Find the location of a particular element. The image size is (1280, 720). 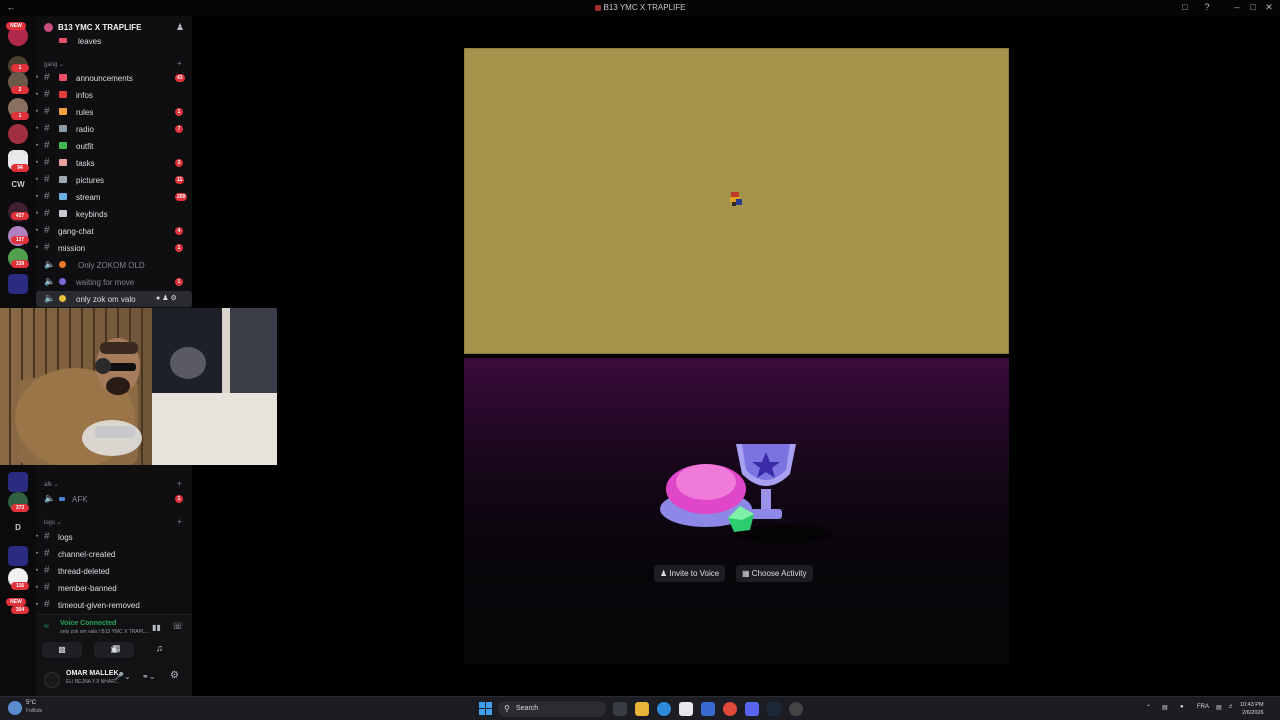

log-channel-row: ▸ # thread-deleted is located at coordinates (114, 571).